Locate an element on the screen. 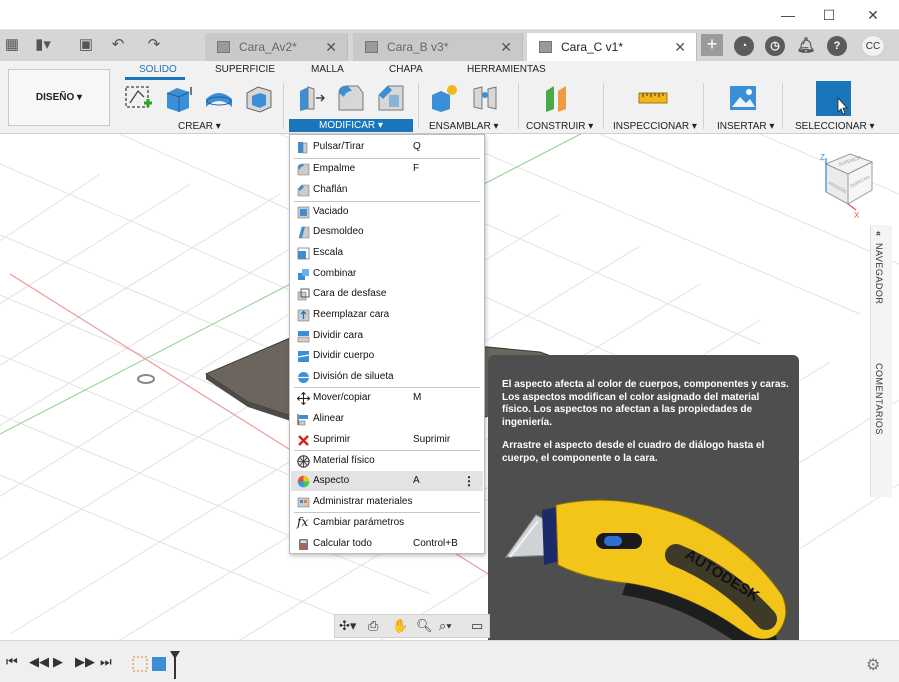  joint-icon is located at coordinates (485, 98).